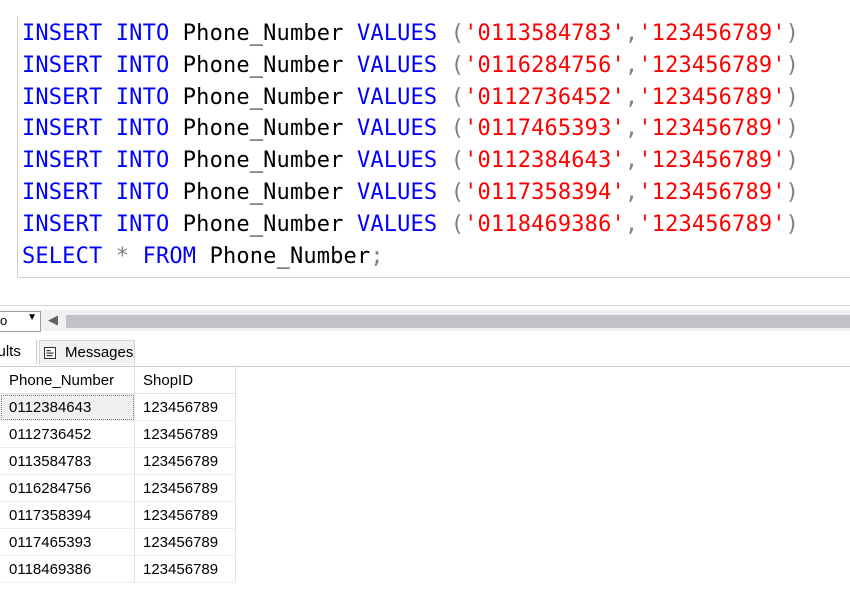 The image size is (850, 591). What do you see at coordinates (67, 434) in the screenshot?
I see `cell-phone-number: 0112736452` at bounding box center [67, 434].